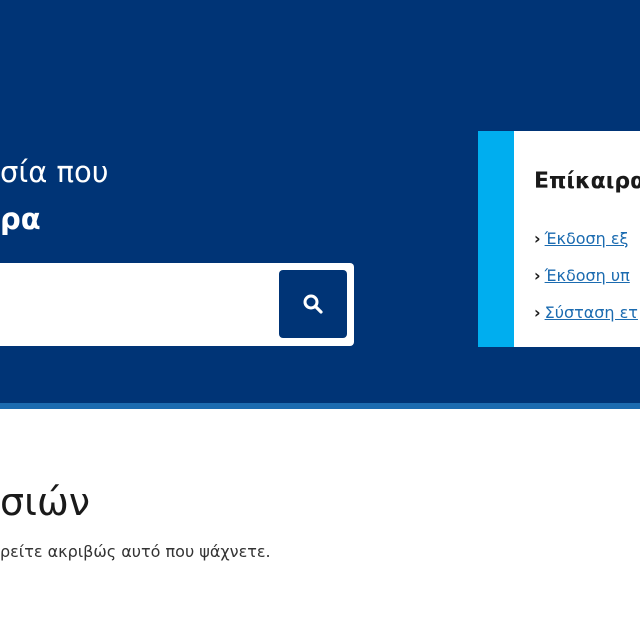  I want to click on news-item: › Έκδοση εξ, so click(581, 239).